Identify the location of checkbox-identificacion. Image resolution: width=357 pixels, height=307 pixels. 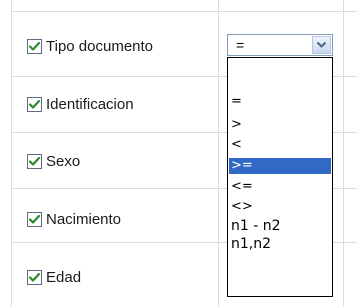
(34, 104).